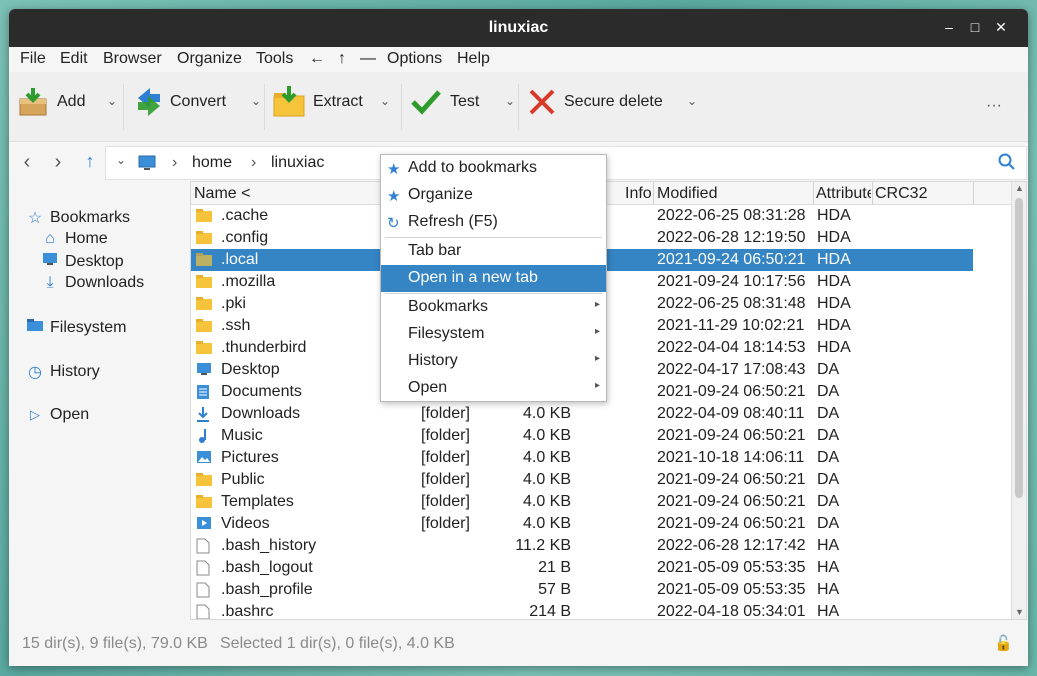 This screenshot has width=1037, height=676. I want to click on path-dropdown-icon: ⌄, so click(121, 160).